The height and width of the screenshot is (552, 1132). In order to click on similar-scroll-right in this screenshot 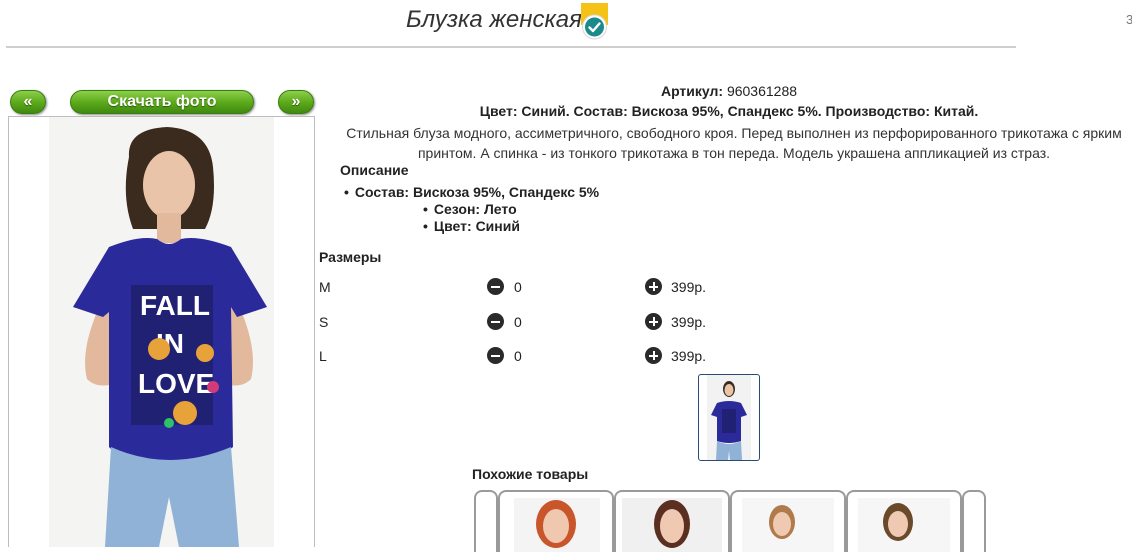, I will do `click(974, 521)`.